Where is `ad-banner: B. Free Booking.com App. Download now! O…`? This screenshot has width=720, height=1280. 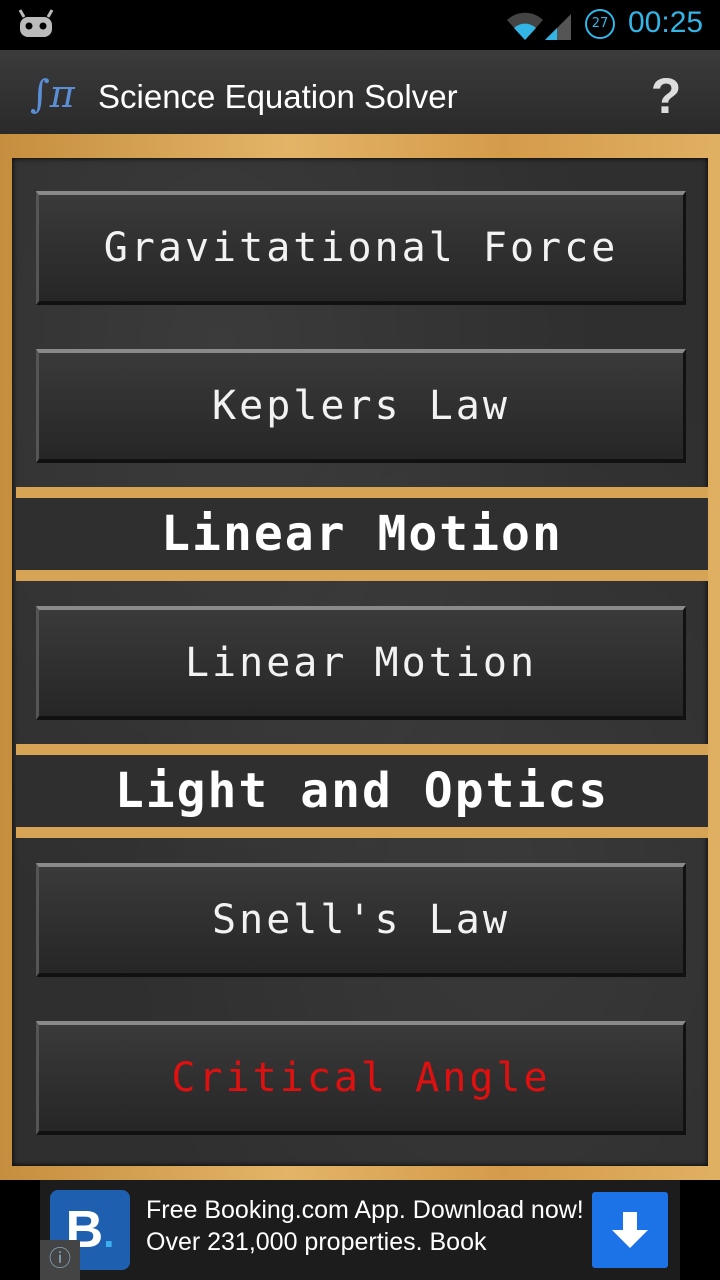
ad-banner: B. Free Booking.com App. Download now! O… is located at coordinates (360, 1230).